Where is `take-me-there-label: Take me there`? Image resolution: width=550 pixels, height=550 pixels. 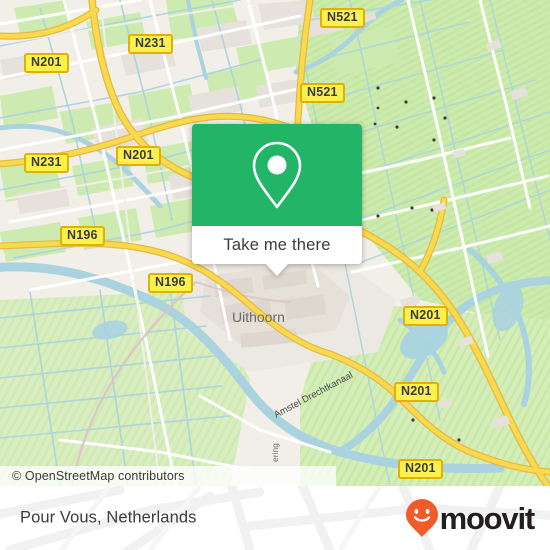 take-me-there-label: Take me there is located at coordinates (277, 244).